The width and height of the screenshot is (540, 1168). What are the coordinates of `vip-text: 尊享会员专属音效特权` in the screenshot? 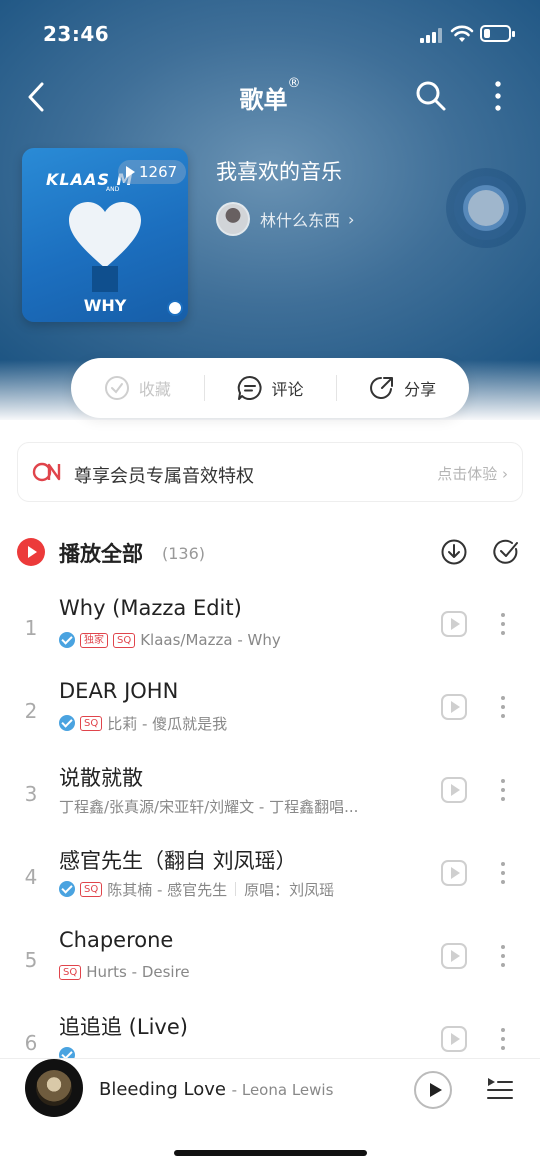 It's located at (164, 476).